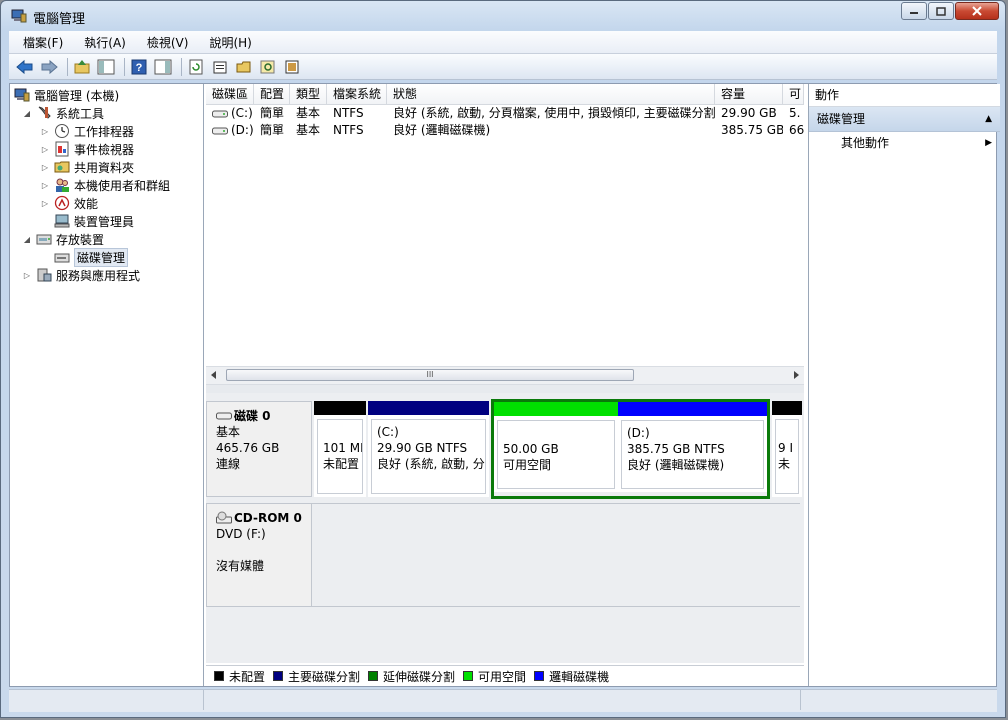 This screenshot has height=720, width=1008. I want to click on column-header-status: 狀態, so click(551, 94).